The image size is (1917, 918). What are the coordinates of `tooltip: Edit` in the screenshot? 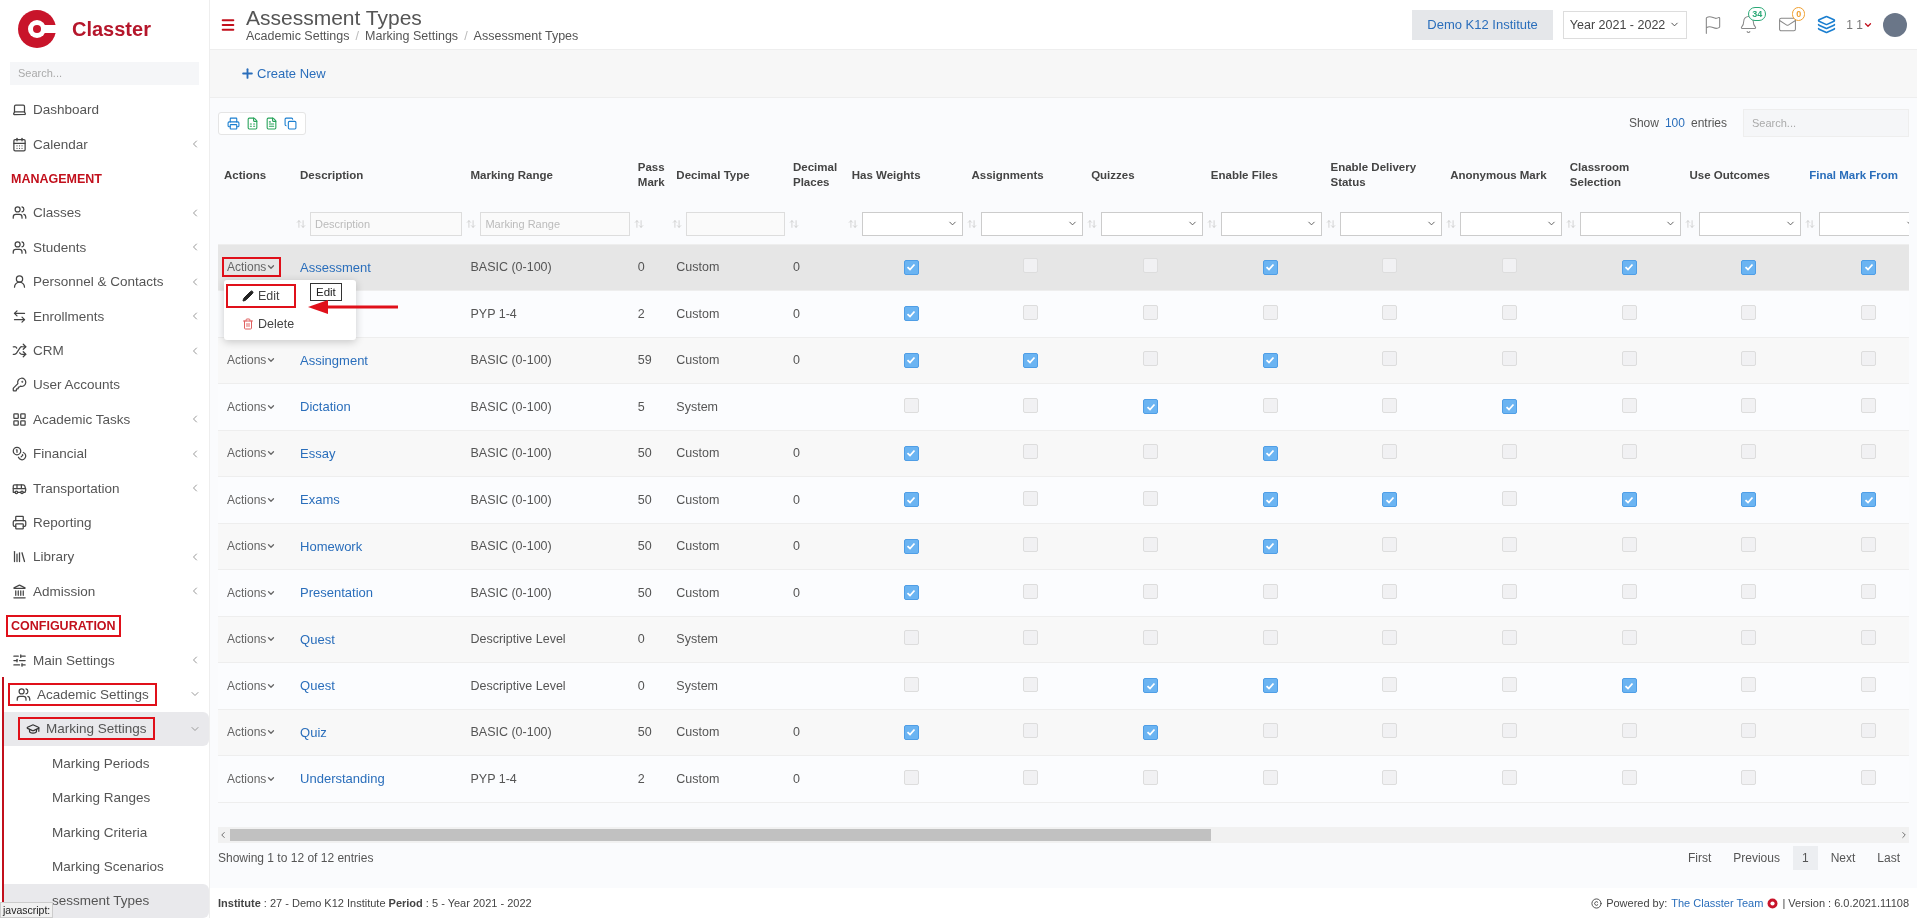 It's located at (326, 292).